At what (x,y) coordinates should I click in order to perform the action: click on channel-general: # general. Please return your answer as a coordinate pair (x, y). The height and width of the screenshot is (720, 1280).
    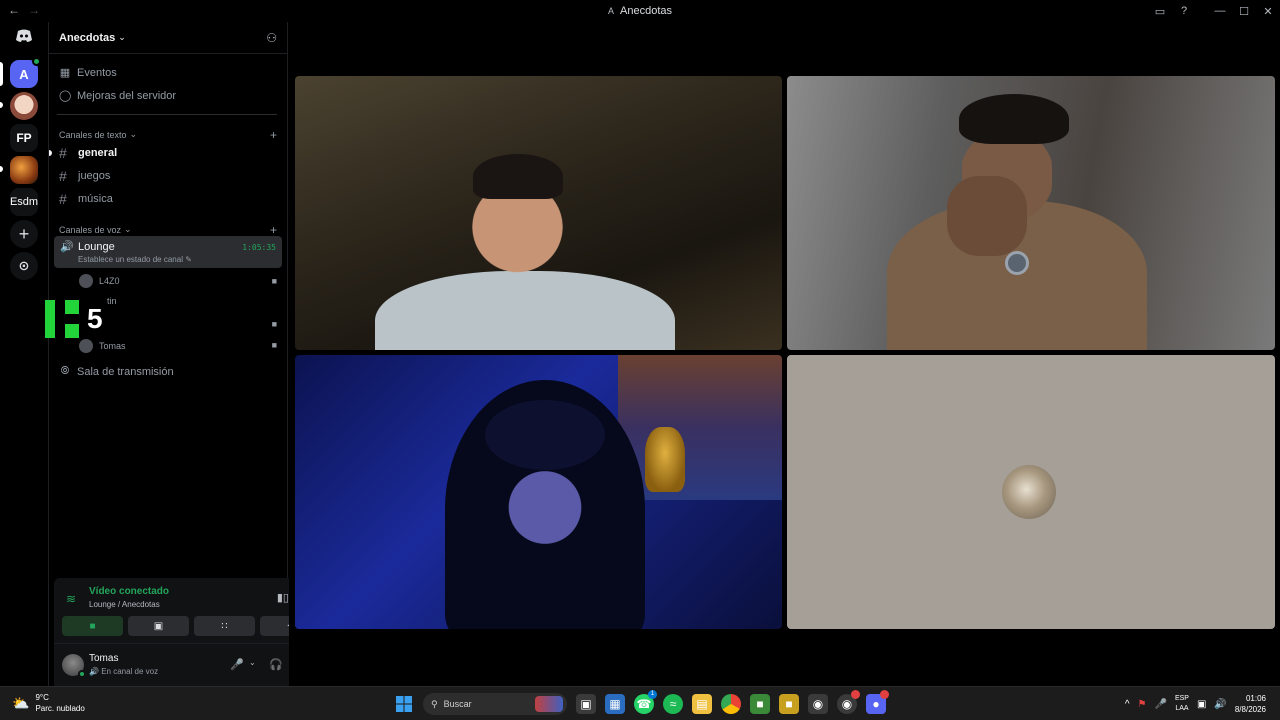
    Looking at the image, I should click on (88, 153).